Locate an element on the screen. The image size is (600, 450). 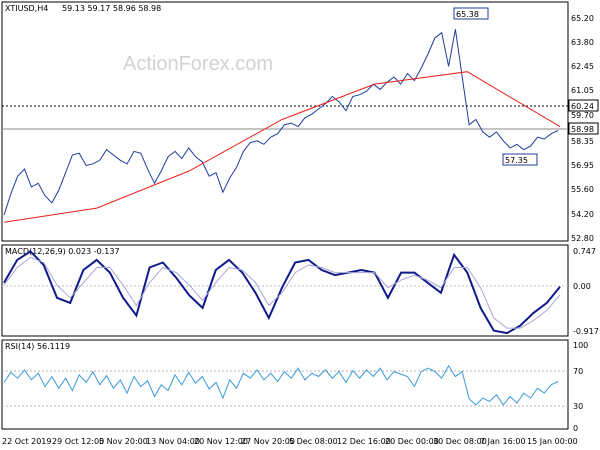
time-tick-1: 29 Oct 12:00 is located at coordinates (78, 441).